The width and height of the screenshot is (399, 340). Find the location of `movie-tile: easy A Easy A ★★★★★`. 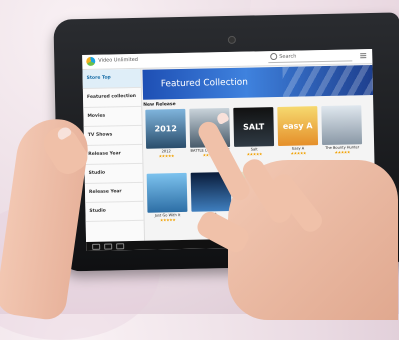

movie-tile: easy A Easy A ★★★★★ is located at coordinates (298, 131).